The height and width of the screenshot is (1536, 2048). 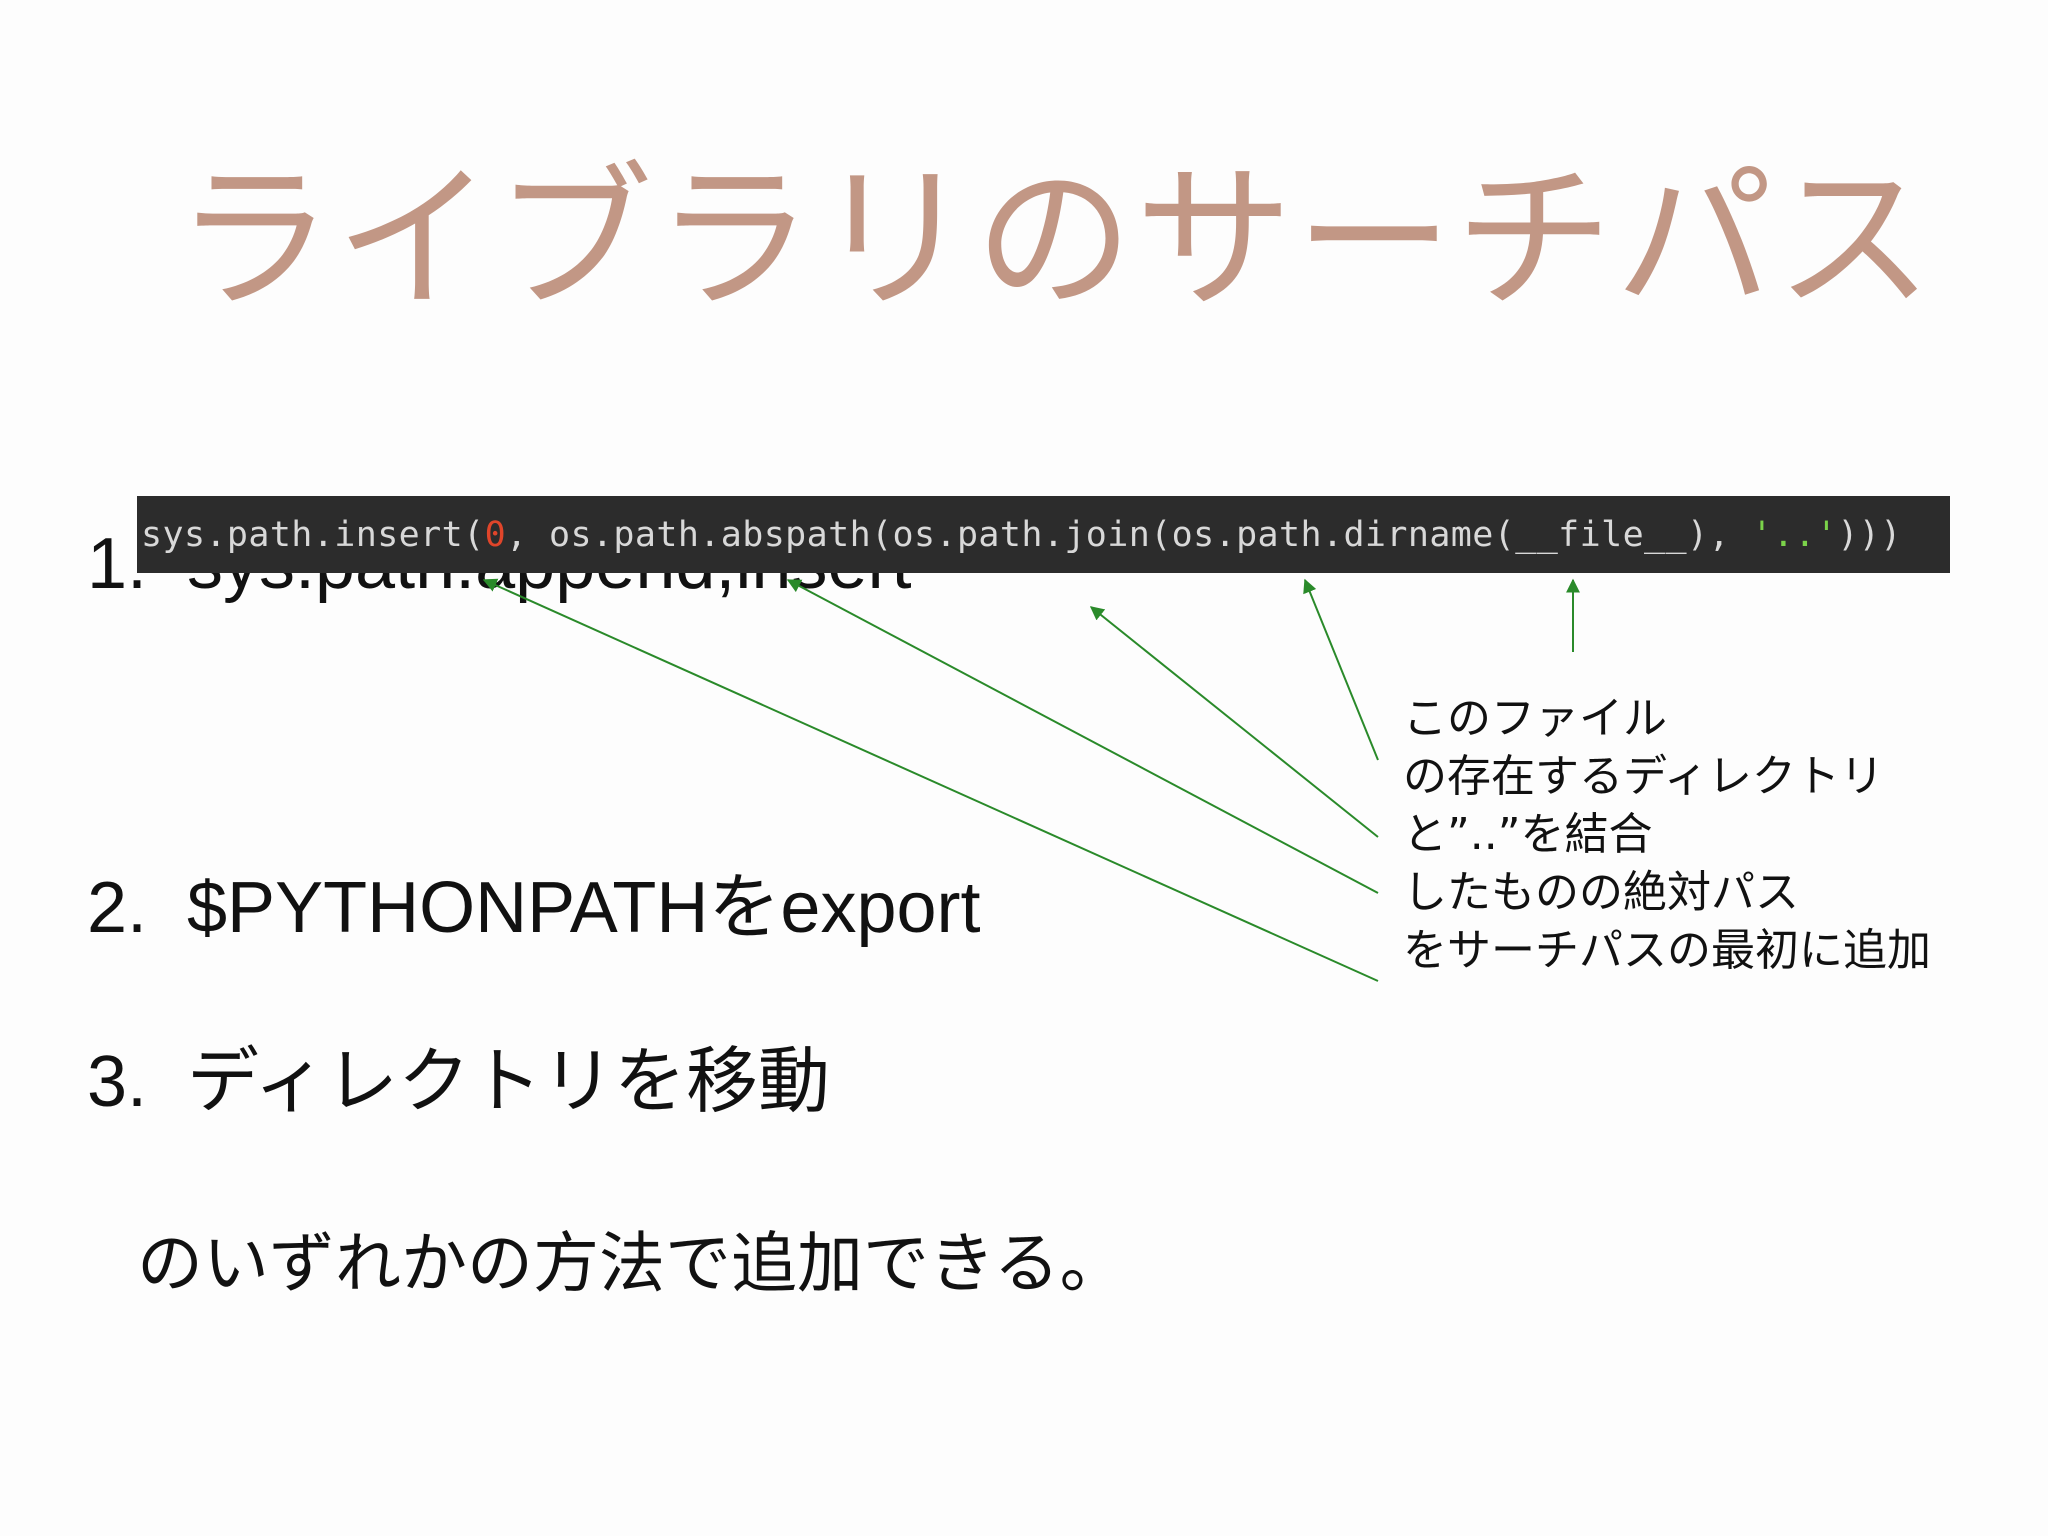 I want to click on arrow-to-insert-zero, so click(x=930, y=780).